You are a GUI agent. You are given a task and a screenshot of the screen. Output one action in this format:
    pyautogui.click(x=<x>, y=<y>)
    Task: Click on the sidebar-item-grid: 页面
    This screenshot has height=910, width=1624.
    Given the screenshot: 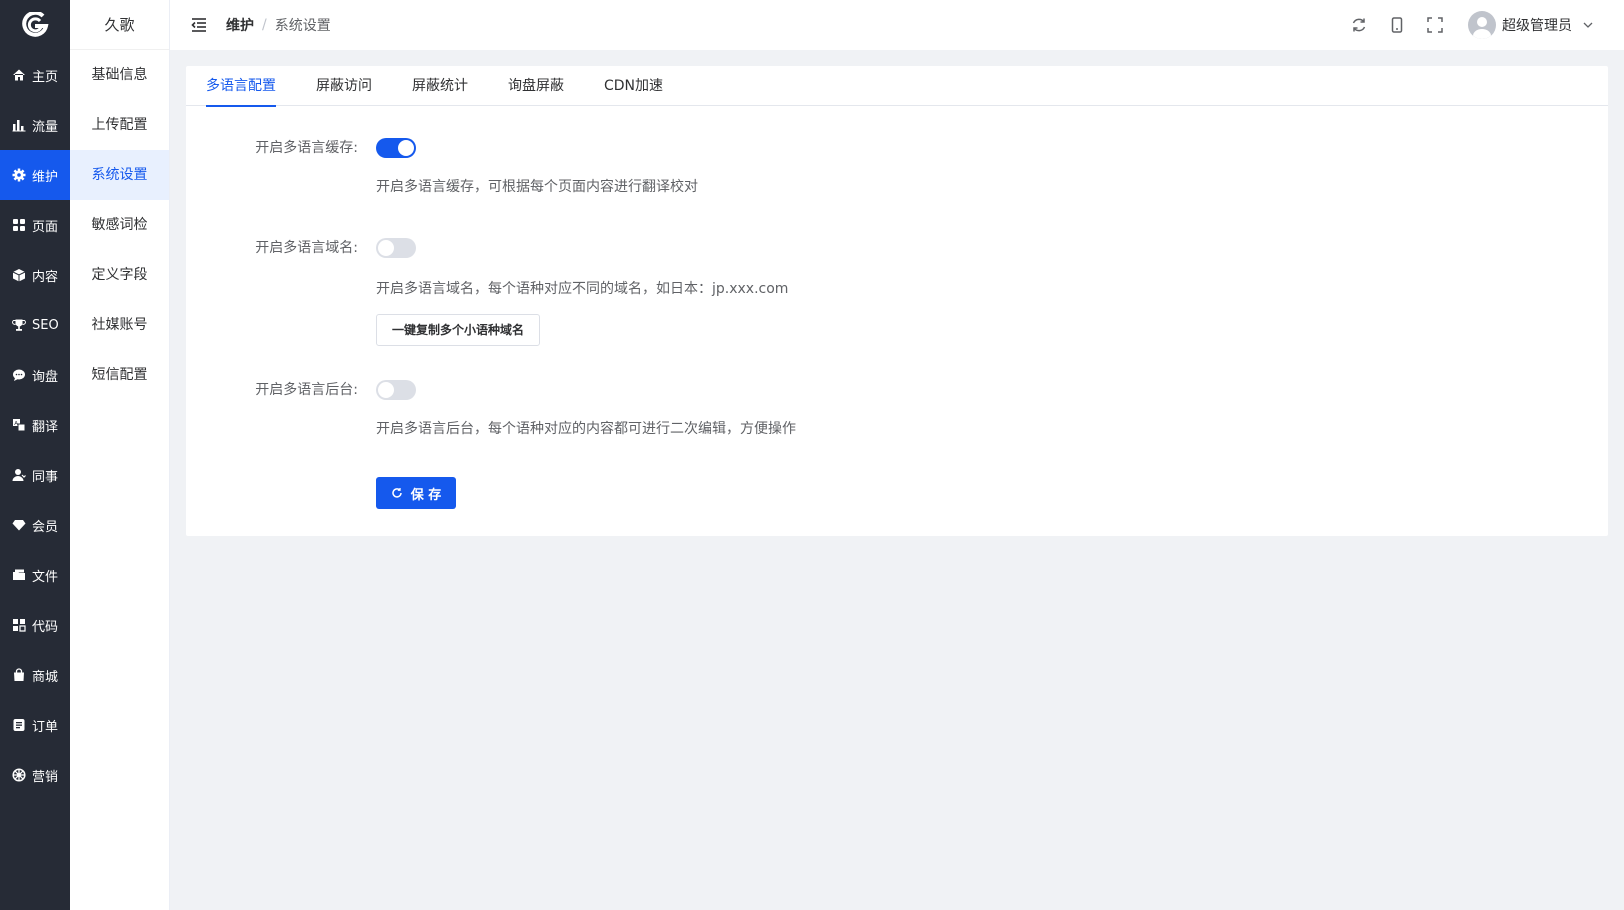 What is the action you would take?
    pyautogui.click(x=35, y=225)
    